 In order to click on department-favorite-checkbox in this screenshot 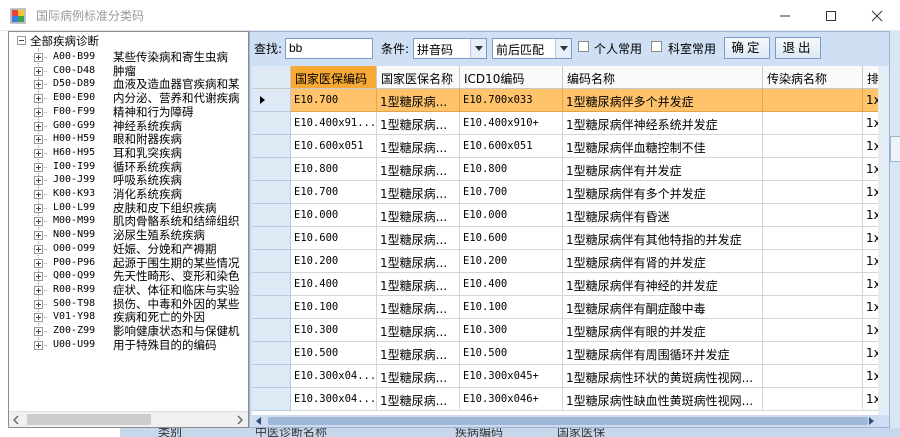, I will do `click(656, 46)`.